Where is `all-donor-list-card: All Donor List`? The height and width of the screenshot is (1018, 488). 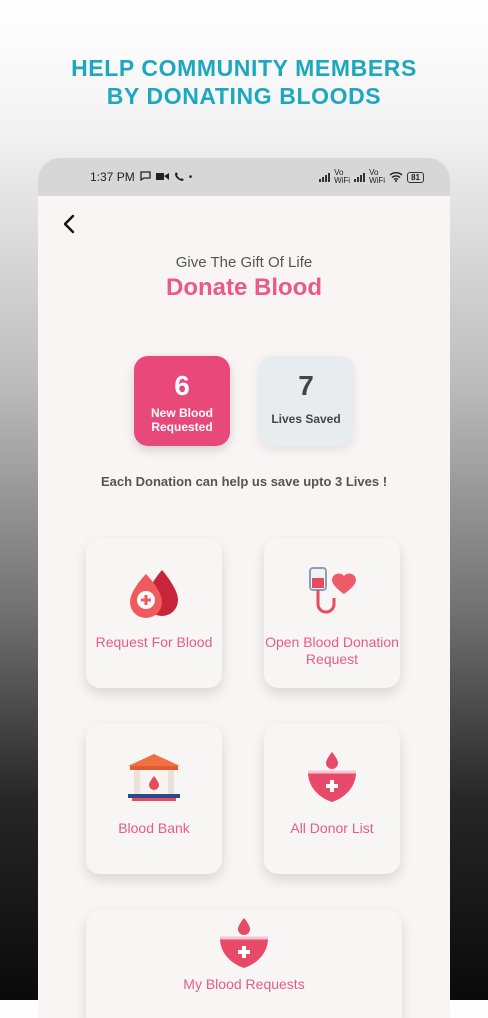 all-donor-list-card: All Donor List is located at coordinates (332, 799).